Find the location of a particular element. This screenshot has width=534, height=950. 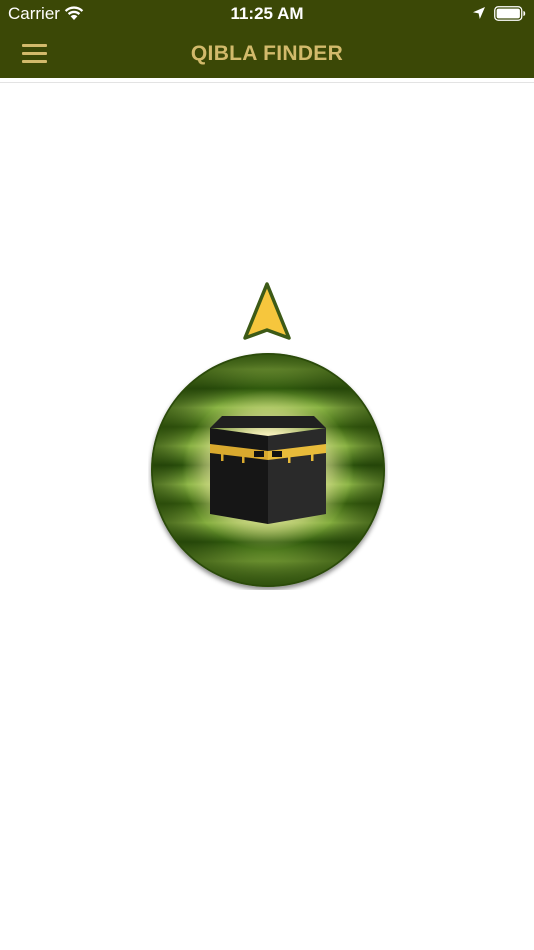

divider is located at coordinates (267, 82).